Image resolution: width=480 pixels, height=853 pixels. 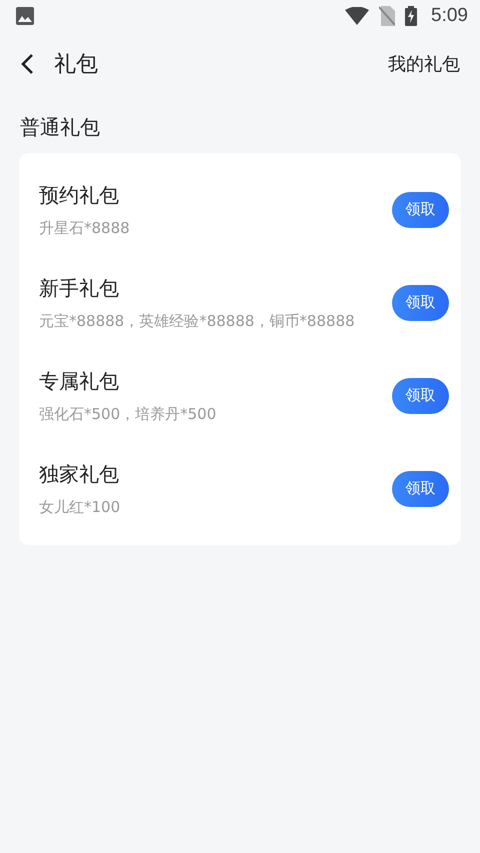 I want to click on back-icon, so click(x=27, y=64).